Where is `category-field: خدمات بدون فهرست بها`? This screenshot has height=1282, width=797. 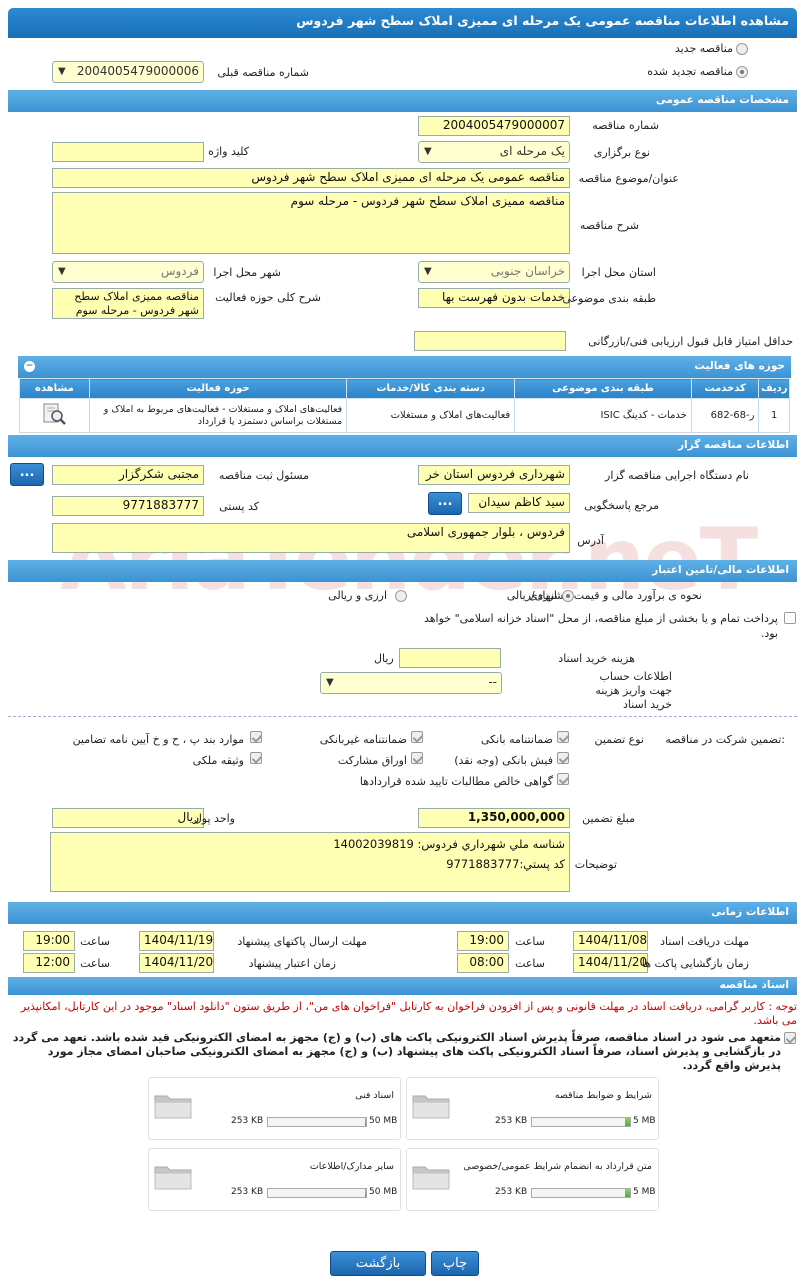
category-field: خدمات بدون فهرست بها is located at coordinates (494, 298).